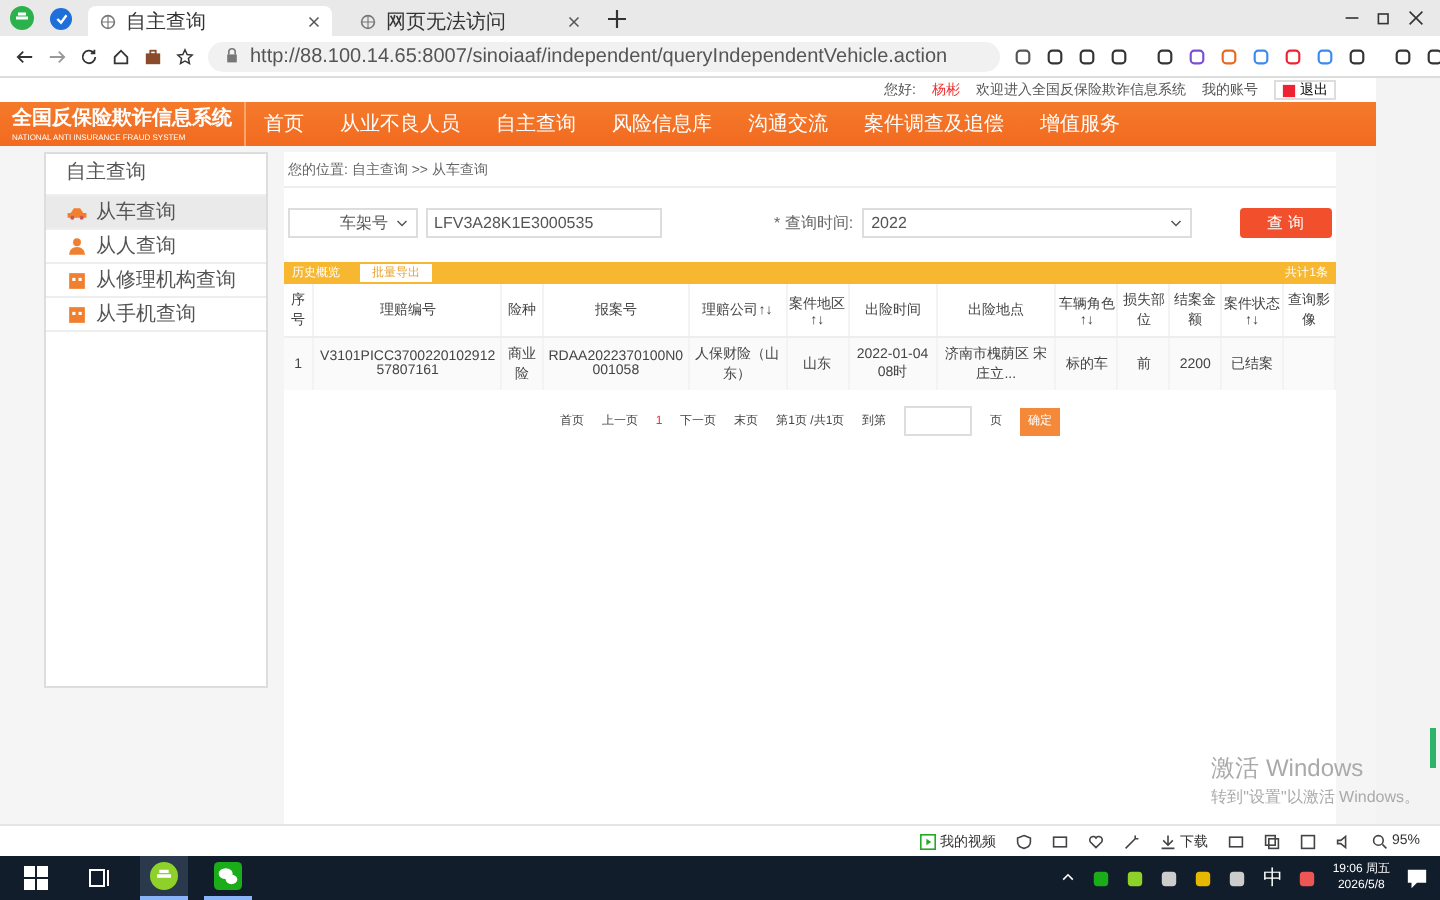  What do you see at coordinates (1384, 18) in the screenshot?
I see `restore-icon` at bounding box center [1384, 18].